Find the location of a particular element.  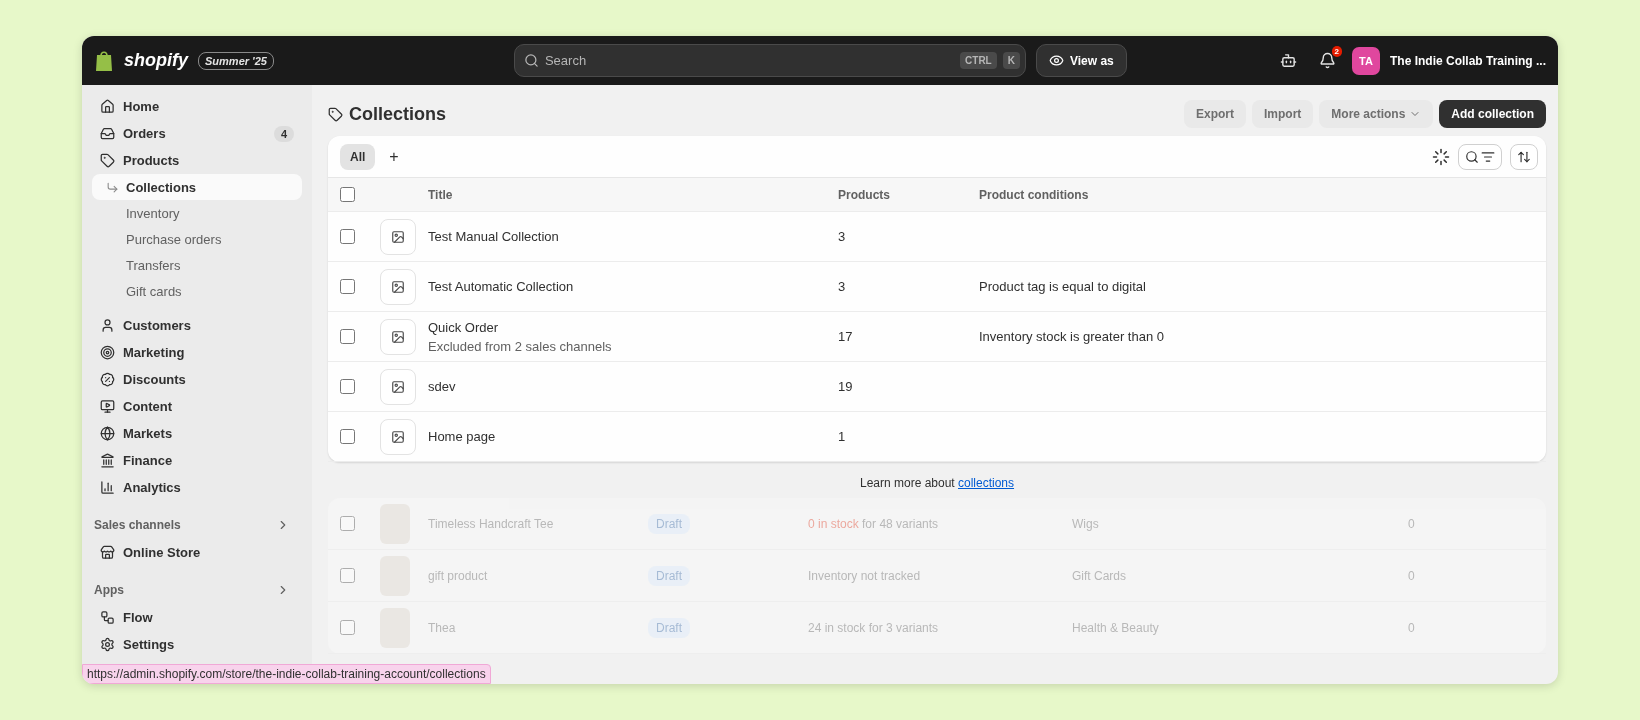

person-icon is located at coordinates (107, 325).